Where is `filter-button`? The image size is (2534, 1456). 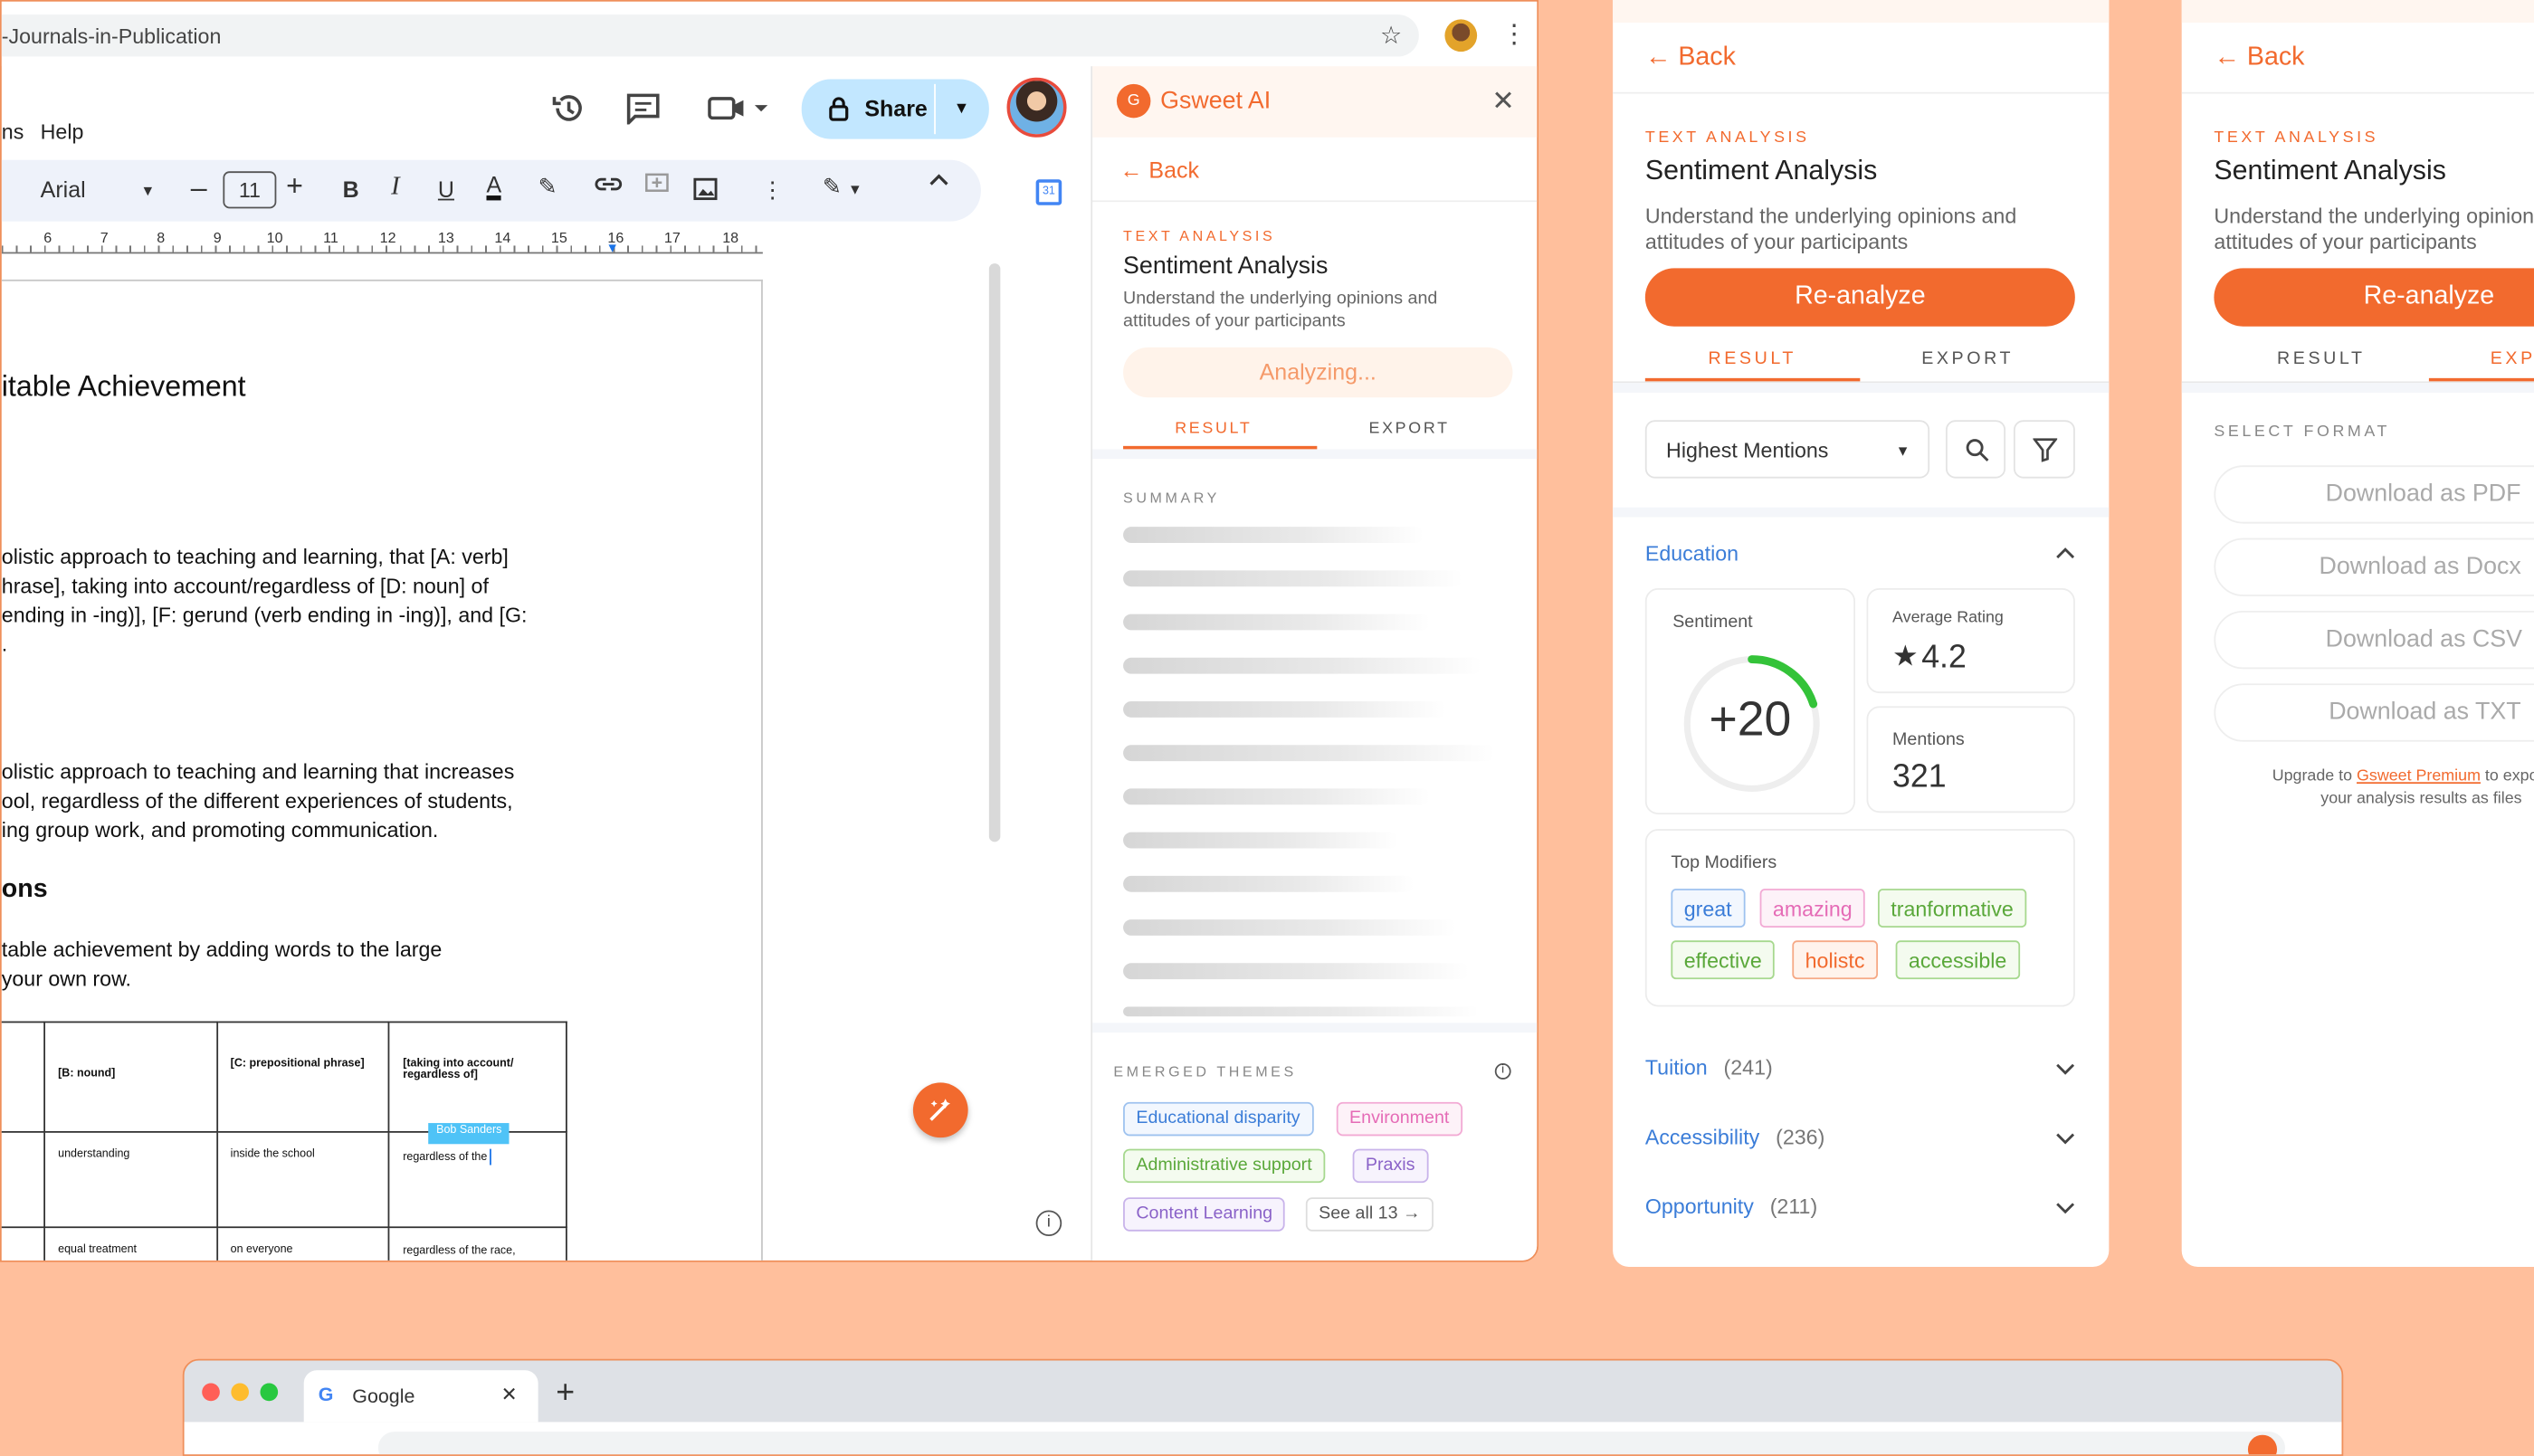 filter-button is located at coordinates (2044, 450).